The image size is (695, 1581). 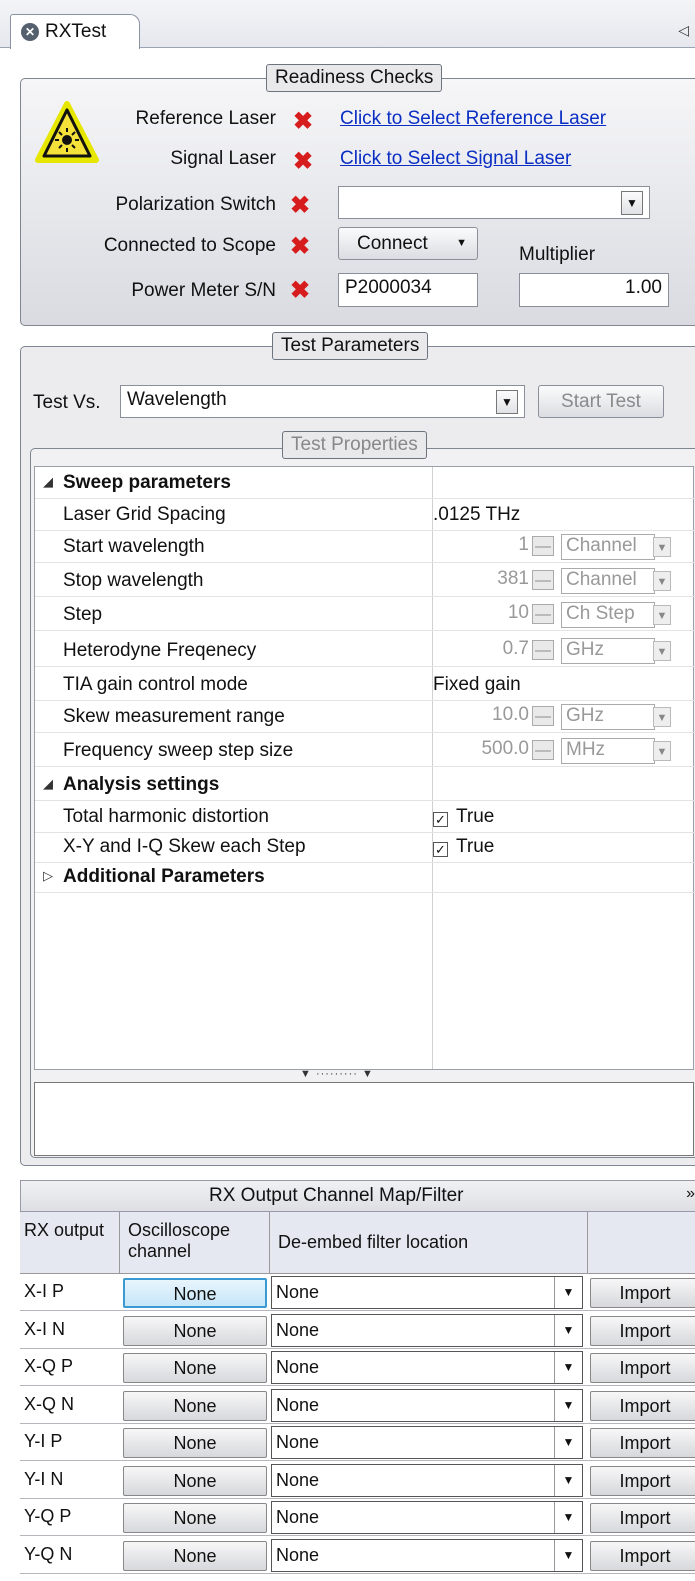 I want to click on test-vs-label: Test Vs., so click(x=67, y=402).